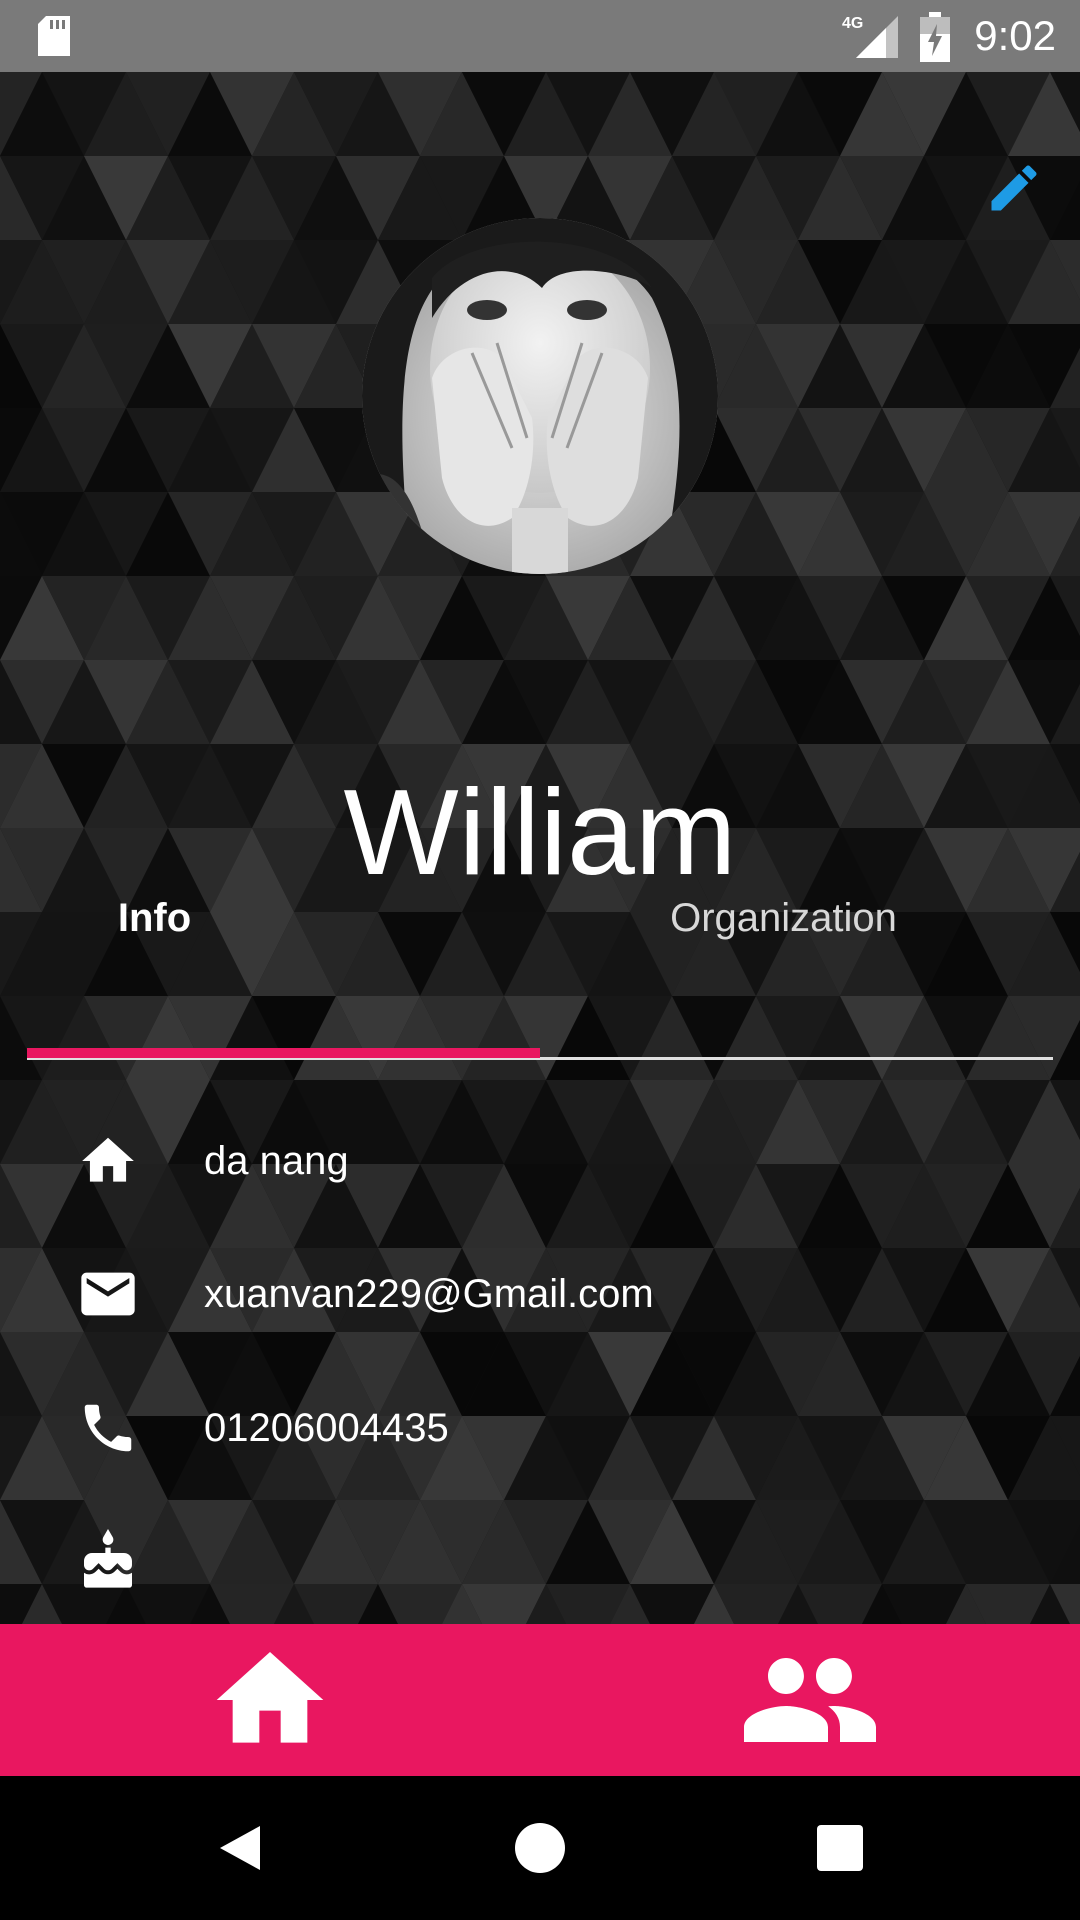 The image size is (1080, 1920). What do you see at coordinates (326, 1428) in the screenshot?
I see `phone-text: 01206004435` at bounding box center [326, 1428].